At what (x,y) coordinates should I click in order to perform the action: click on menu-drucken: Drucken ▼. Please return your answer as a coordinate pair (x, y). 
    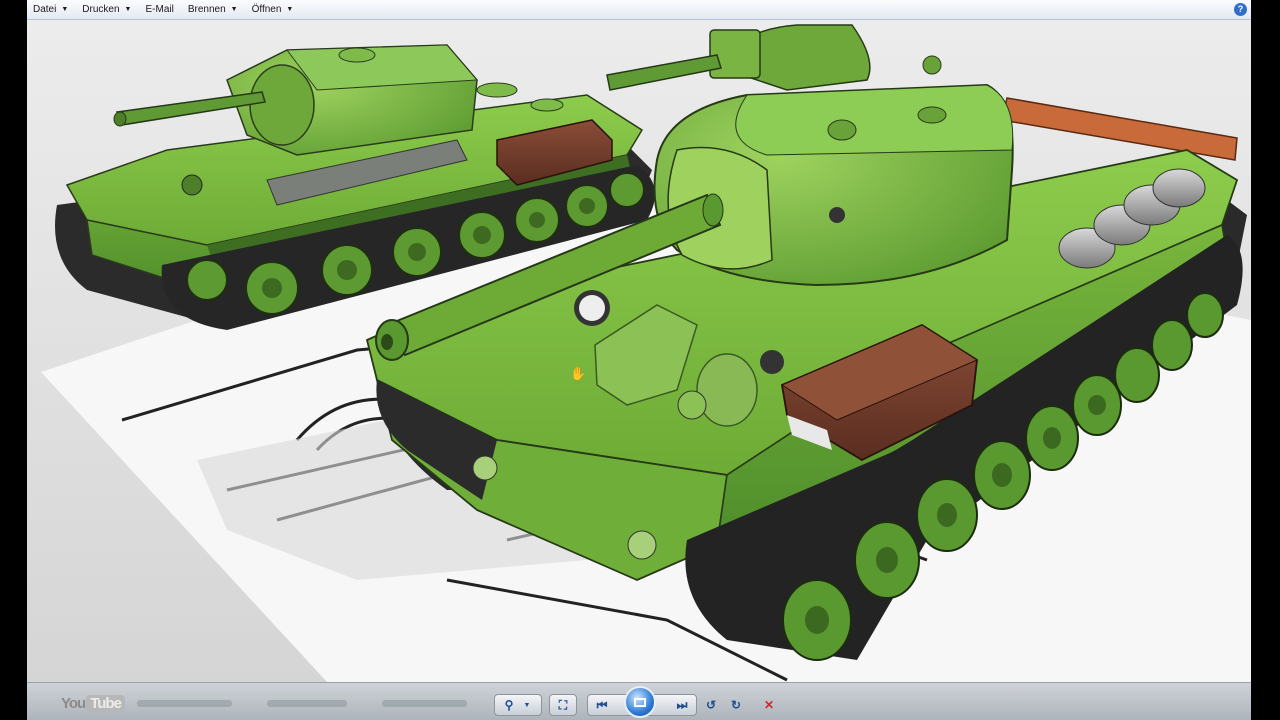
    Looking at the image, I should click on (106, 9).